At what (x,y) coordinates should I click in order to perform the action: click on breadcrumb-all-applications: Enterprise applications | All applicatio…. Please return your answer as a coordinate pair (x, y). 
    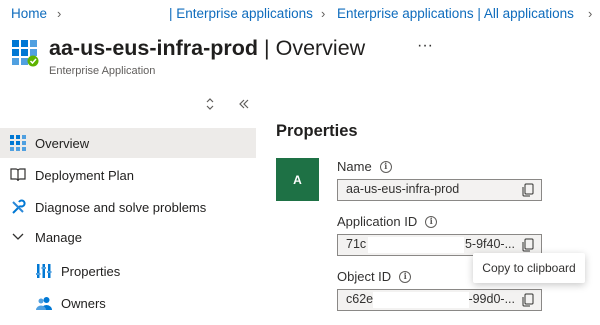
    Looking at the image, I should click on (455, 13).